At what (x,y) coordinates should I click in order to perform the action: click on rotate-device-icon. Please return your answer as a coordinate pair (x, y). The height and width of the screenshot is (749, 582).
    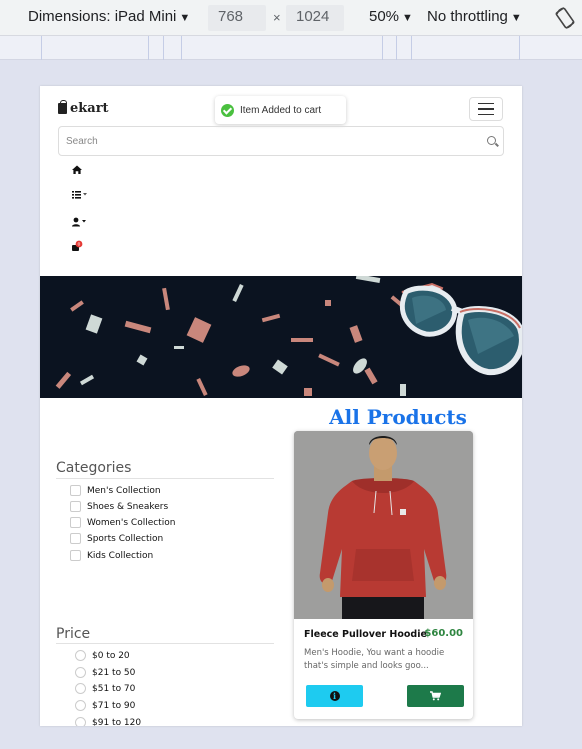
    Looking at the image, I should click on (565, 18).